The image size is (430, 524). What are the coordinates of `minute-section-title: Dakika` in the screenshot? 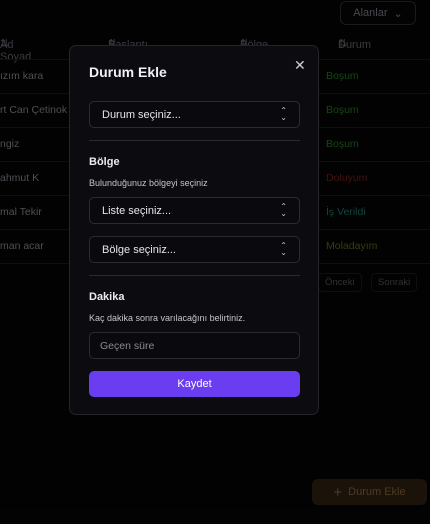 It's located at (107, 297).